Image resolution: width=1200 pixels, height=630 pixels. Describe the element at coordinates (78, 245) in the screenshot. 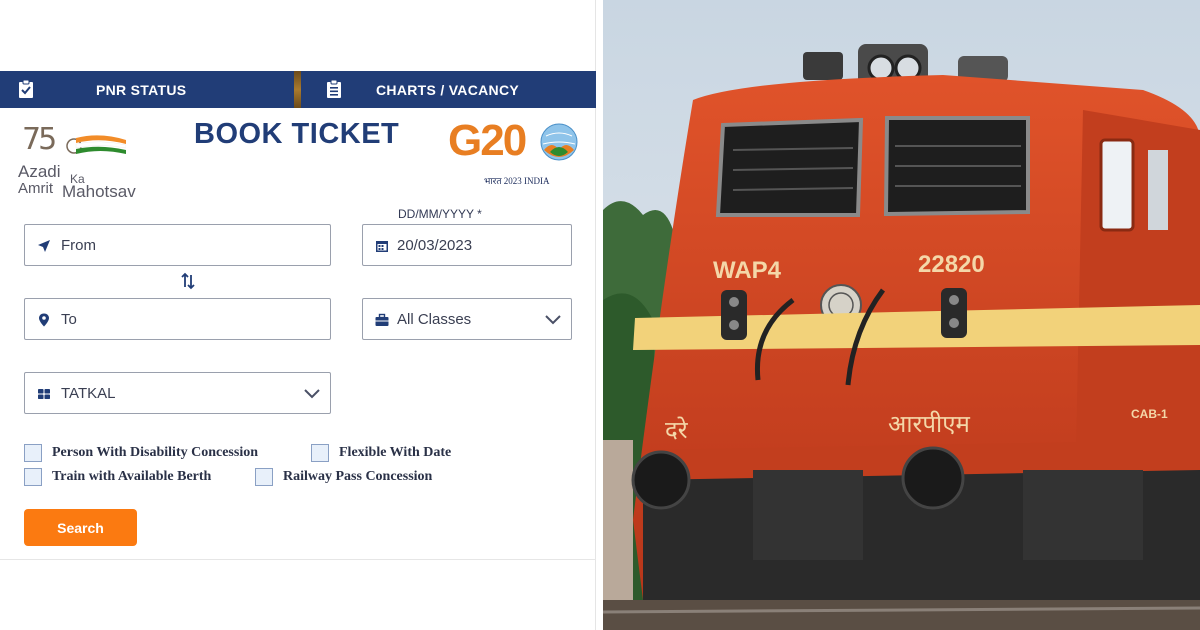

I see `from-placeholder: From` at that location.